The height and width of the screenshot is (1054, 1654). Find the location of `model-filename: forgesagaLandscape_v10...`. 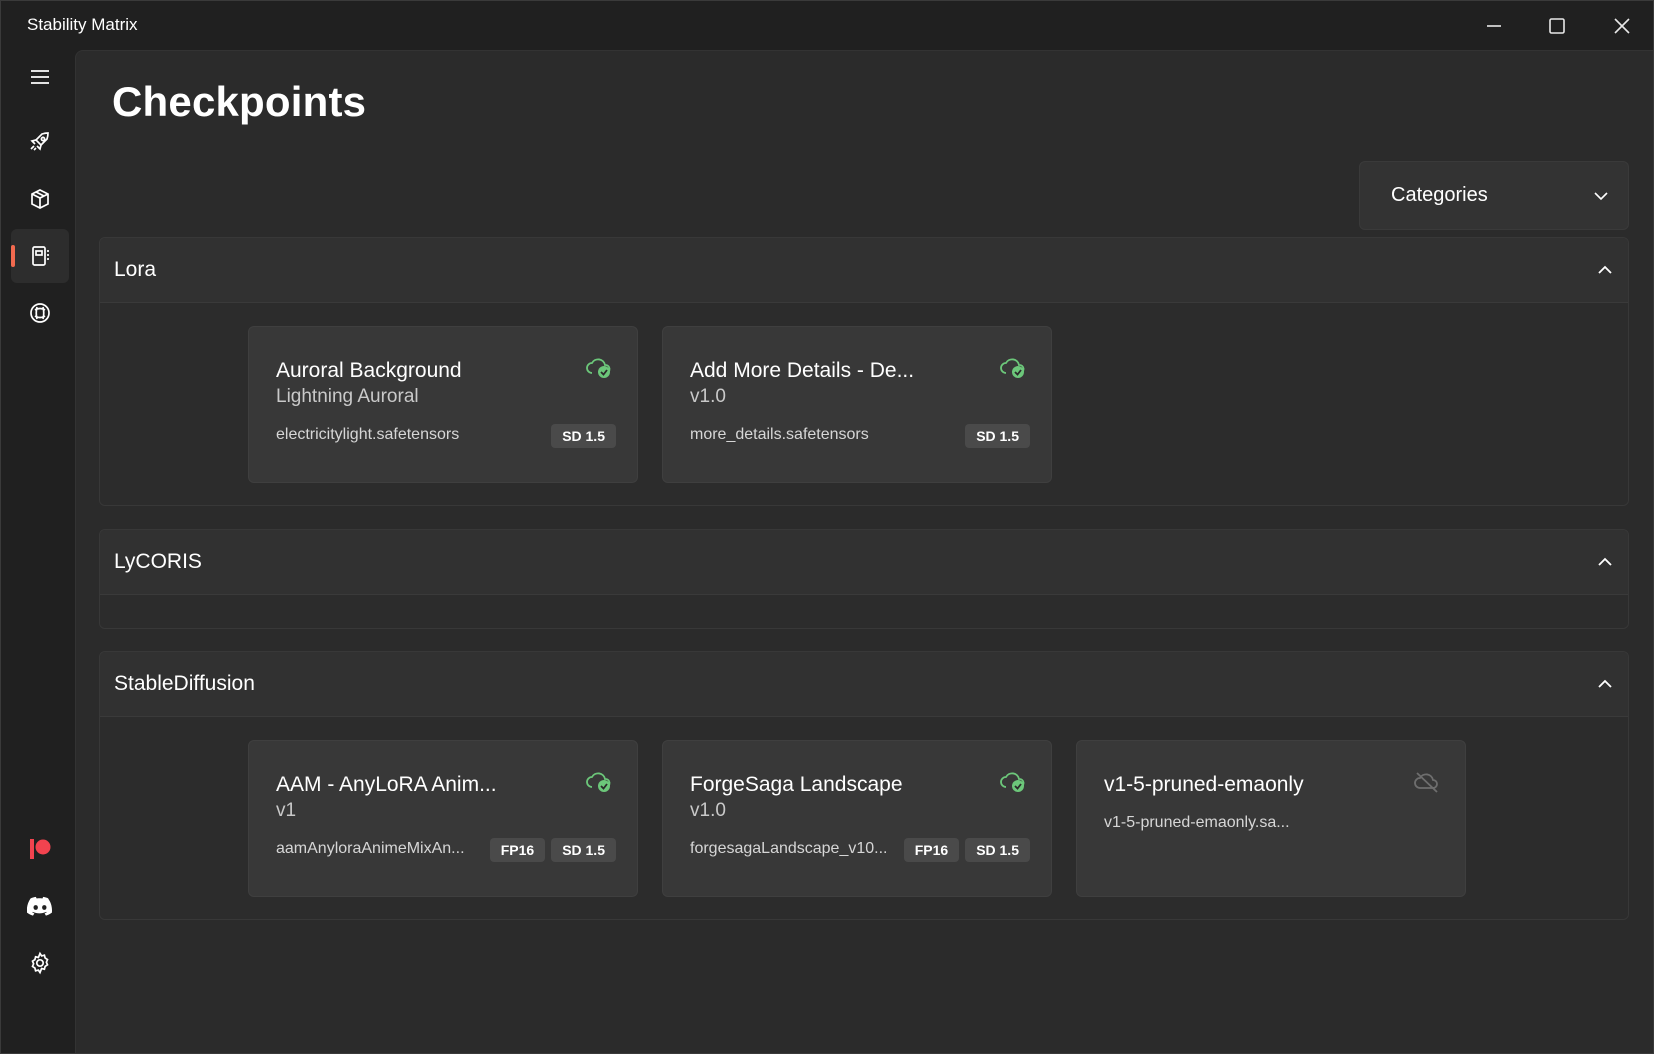

model-filename: forgesagaLandscape_v10... is located at coordinates (789, 848).